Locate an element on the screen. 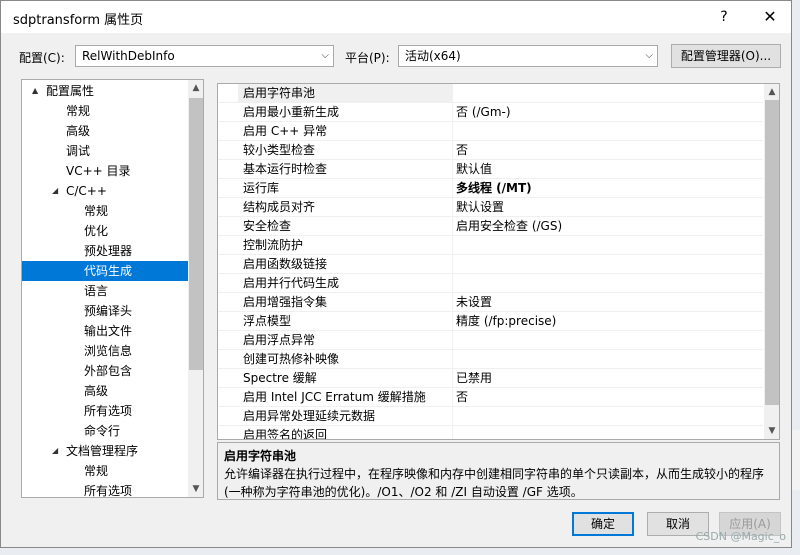  property-value: 精度 (/fp:precise) is located at coordinates (506, 321).